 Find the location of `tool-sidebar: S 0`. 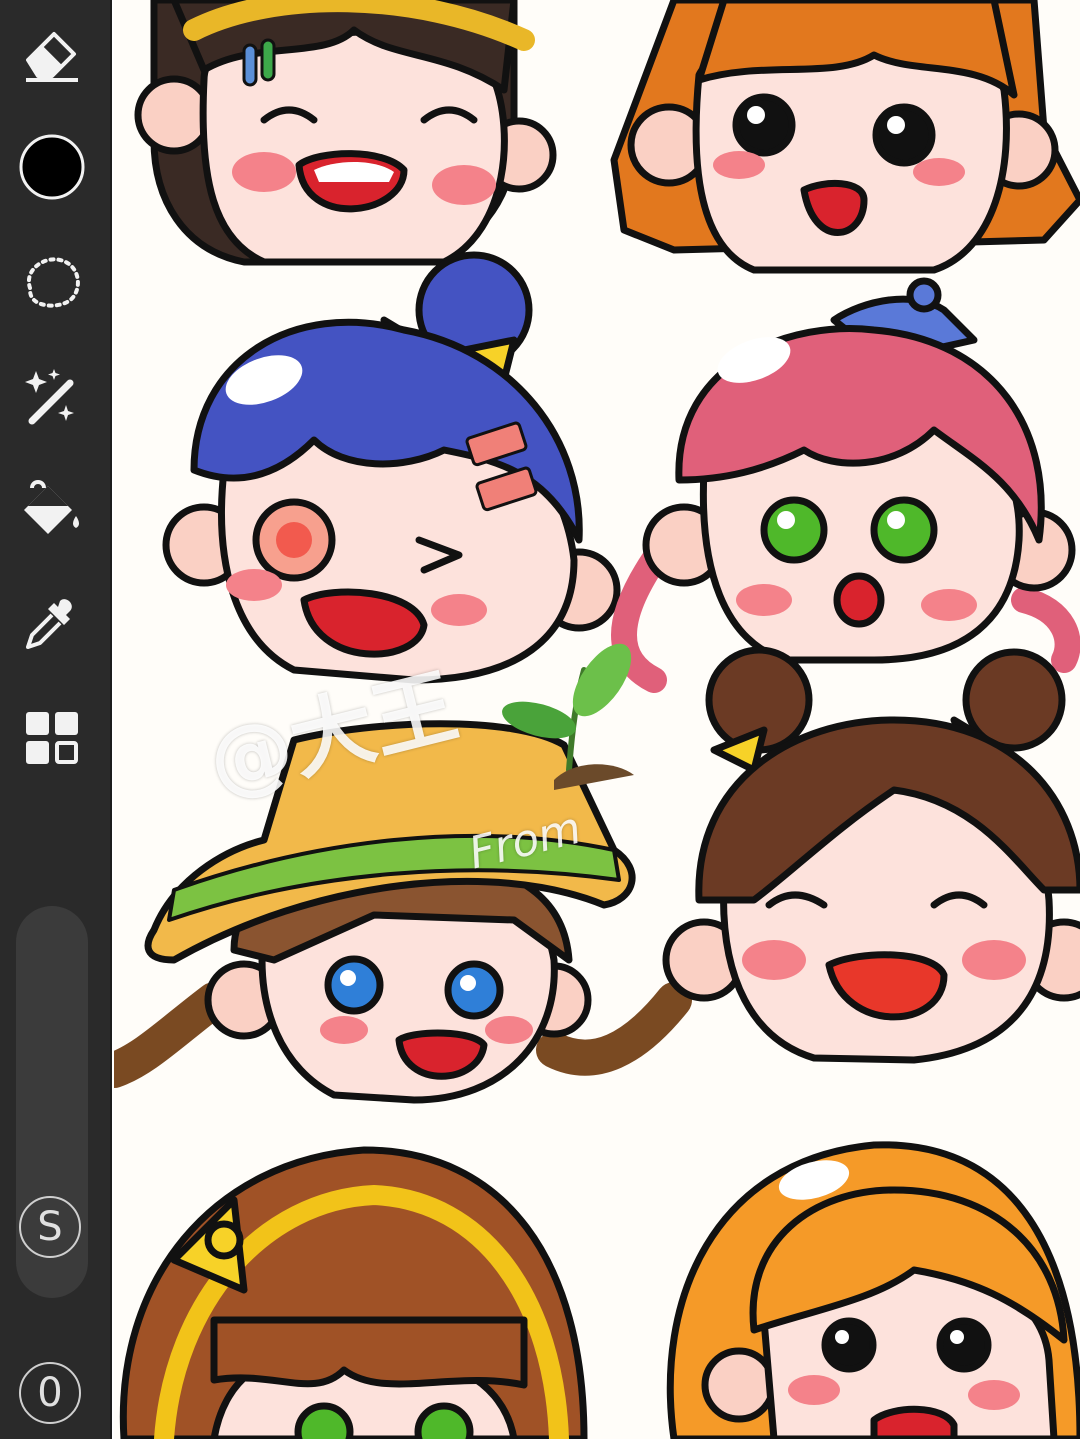

tool-sidebar: S 0 is located at coordinates (56, 719).